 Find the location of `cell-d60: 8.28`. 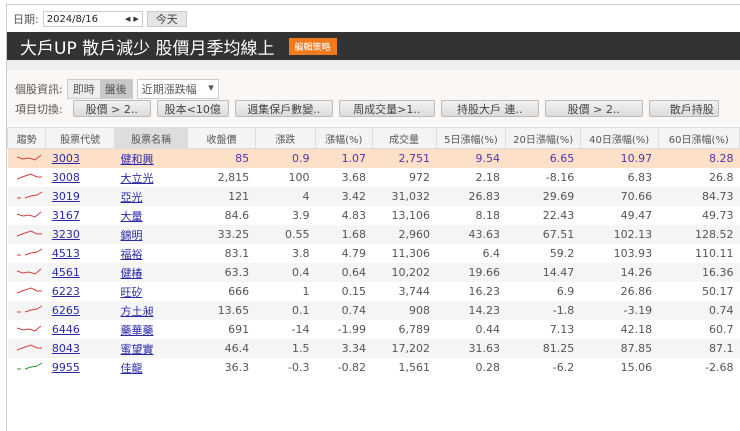

cell-d60: 8.28 is located at coordinates (699, 158).